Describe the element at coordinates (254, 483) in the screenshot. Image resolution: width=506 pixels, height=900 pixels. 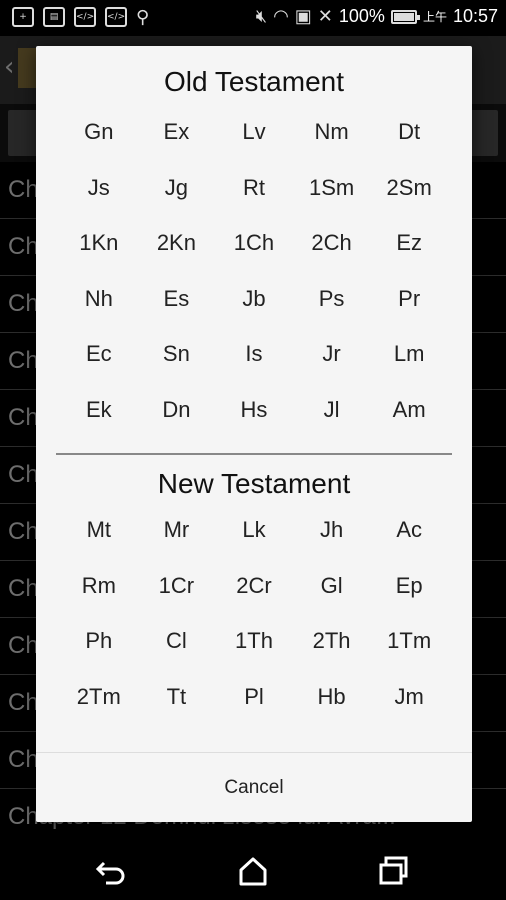
I see `new-testament-title: New Testament` at that location.